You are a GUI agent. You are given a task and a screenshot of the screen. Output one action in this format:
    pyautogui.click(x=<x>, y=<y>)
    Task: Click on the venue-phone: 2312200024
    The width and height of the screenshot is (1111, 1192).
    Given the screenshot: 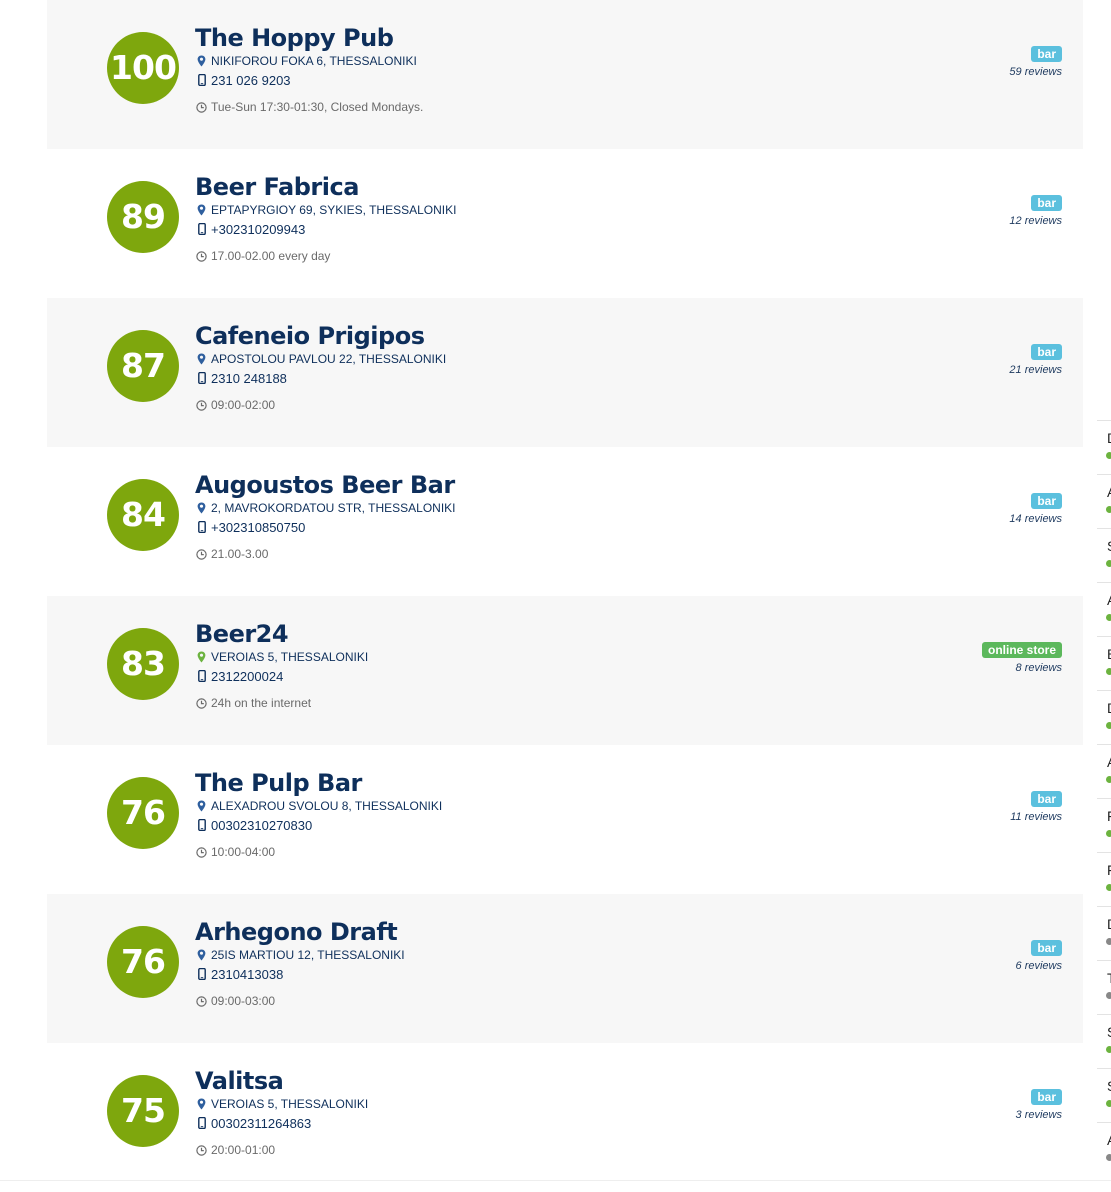 What is the action you would take?
    pyautogui.click(x=247, y=676)
    